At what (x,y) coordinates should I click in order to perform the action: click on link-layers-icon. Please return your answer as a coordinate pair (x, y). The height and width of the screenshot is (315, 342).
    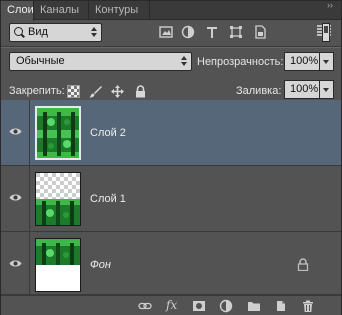
    Looking at the image, I should click on (145, 306).